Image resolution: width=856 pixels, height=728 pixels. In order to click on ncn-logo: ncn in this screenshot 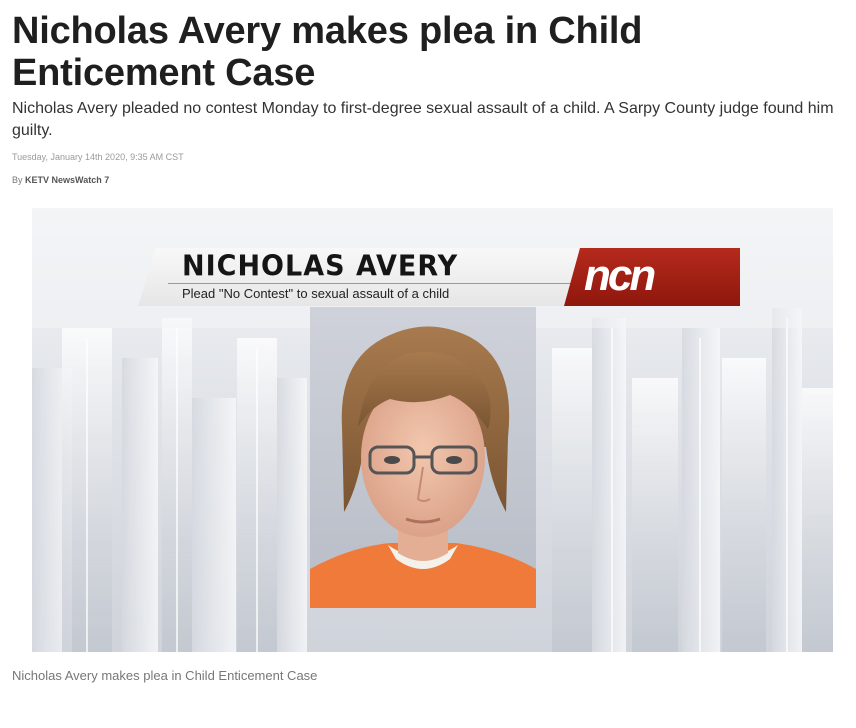, I will do `click(620, 275)`.